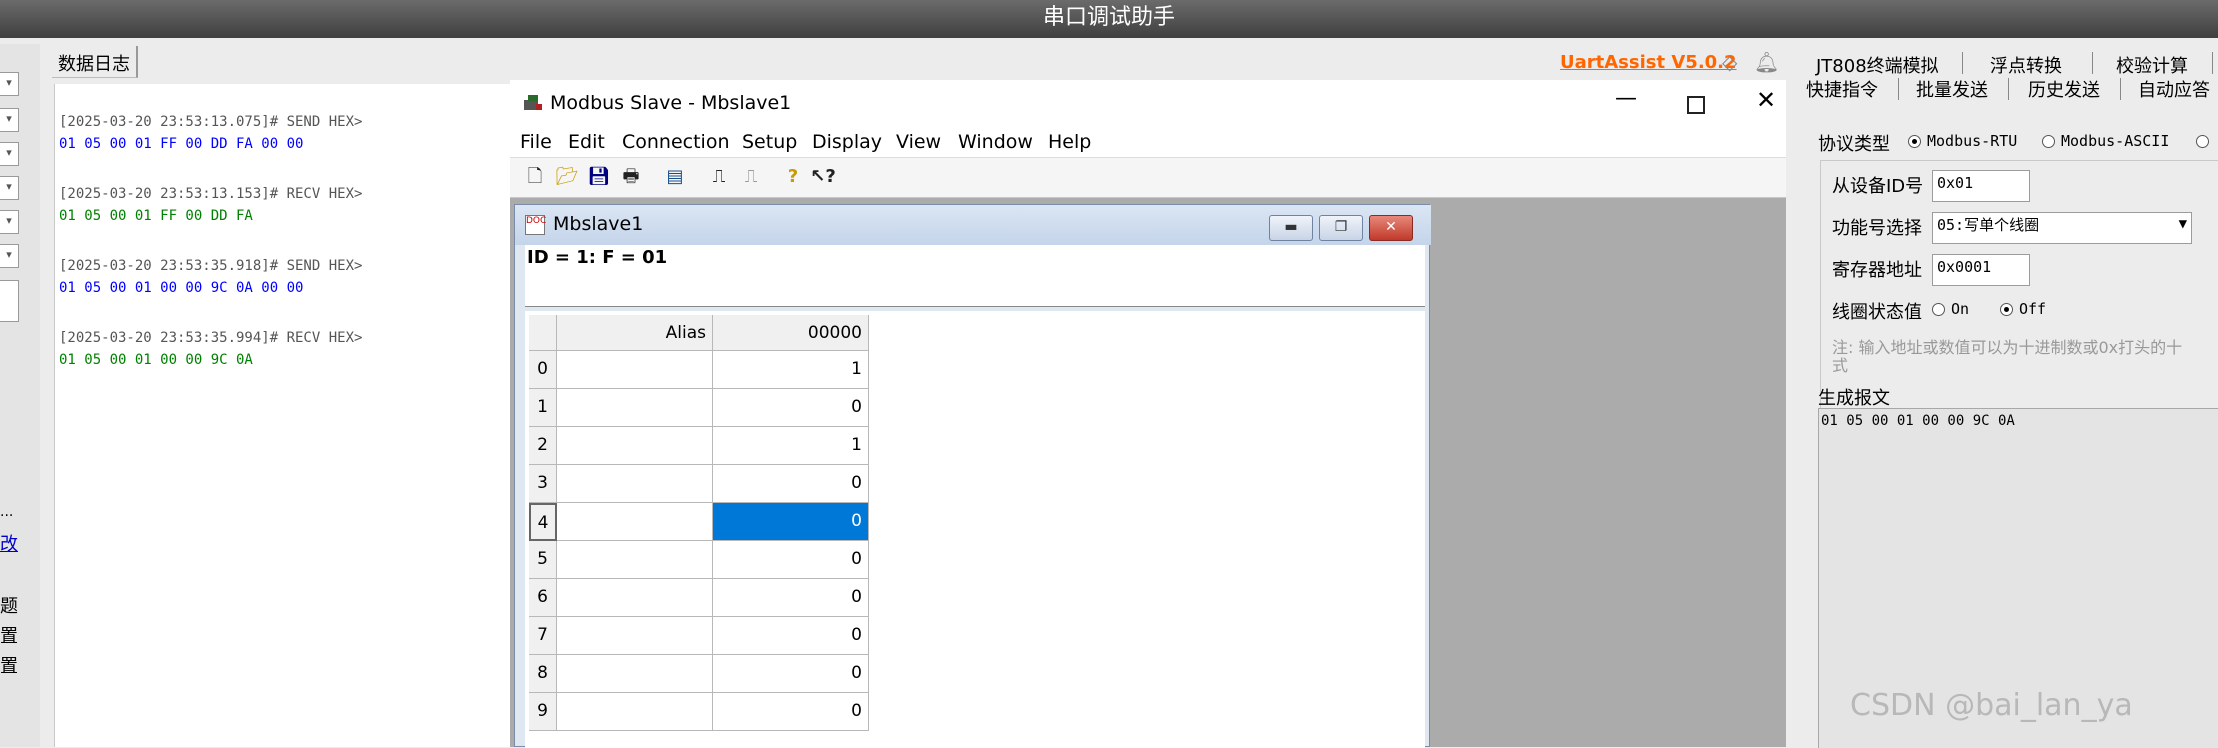  Describe the element at coordinates (1729, 62) in the screenshot. I see `diamond-icon: ◇` at that location.